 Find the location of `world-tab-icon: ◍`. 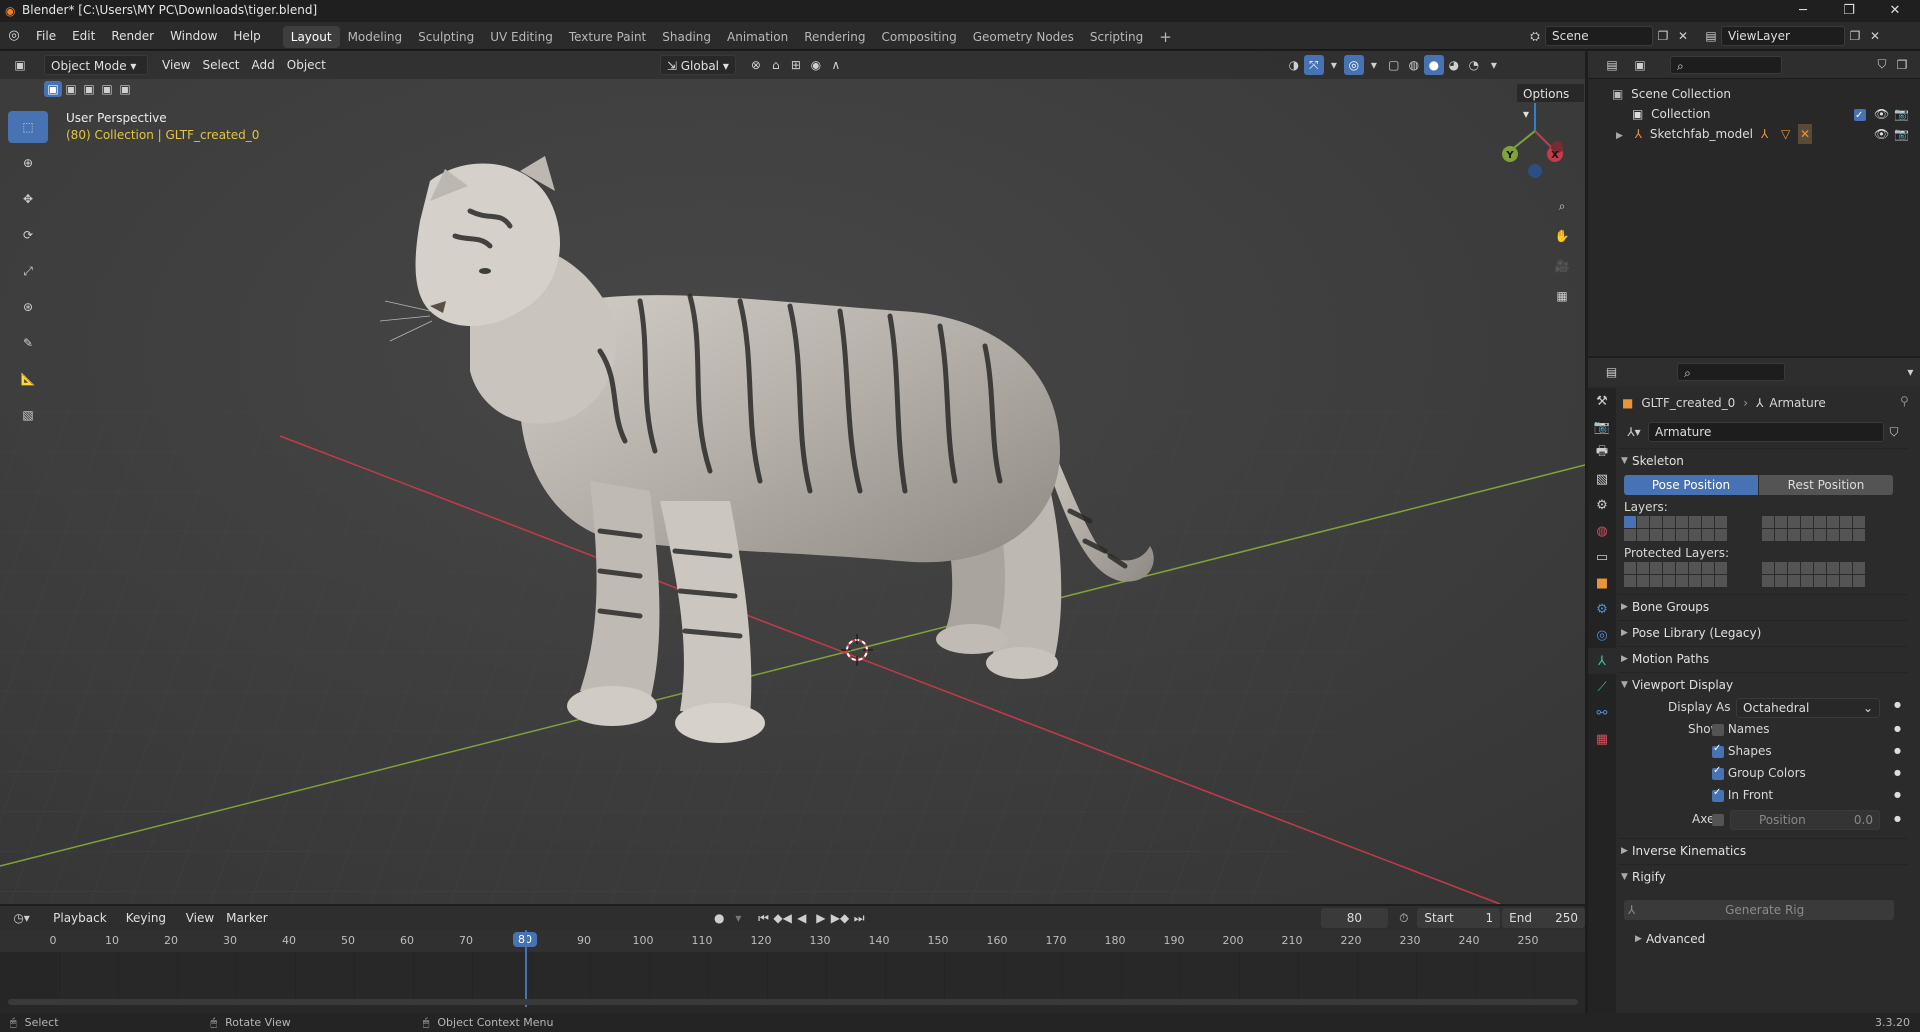

world-tab-icon: ◍ is located at coordinates (1602, 531).